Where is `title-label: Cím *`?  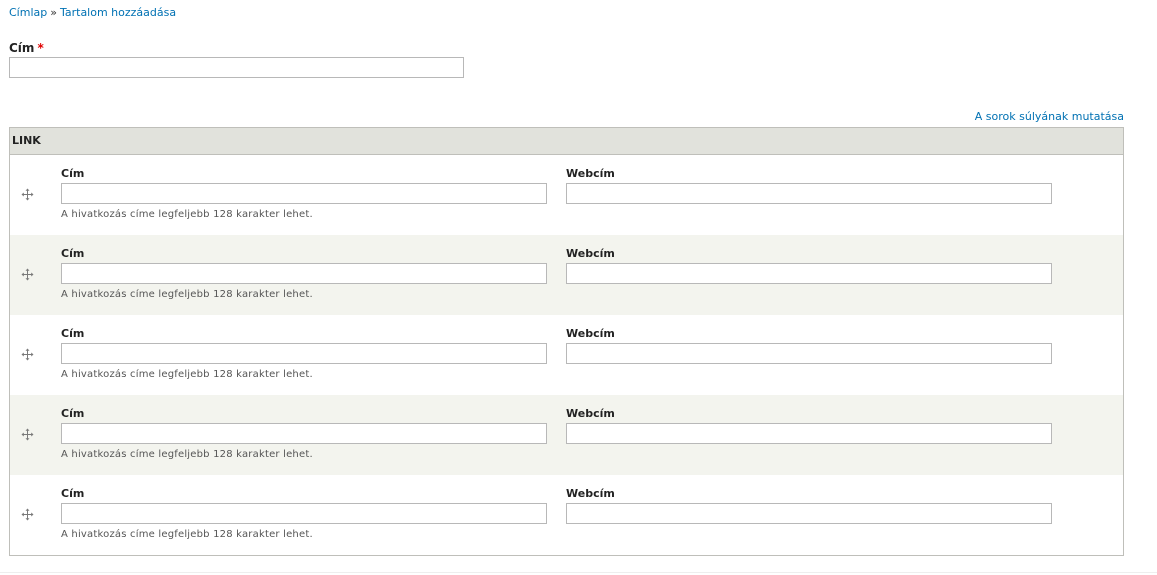
title-label: Cím * is located at coordinates (236, 48).